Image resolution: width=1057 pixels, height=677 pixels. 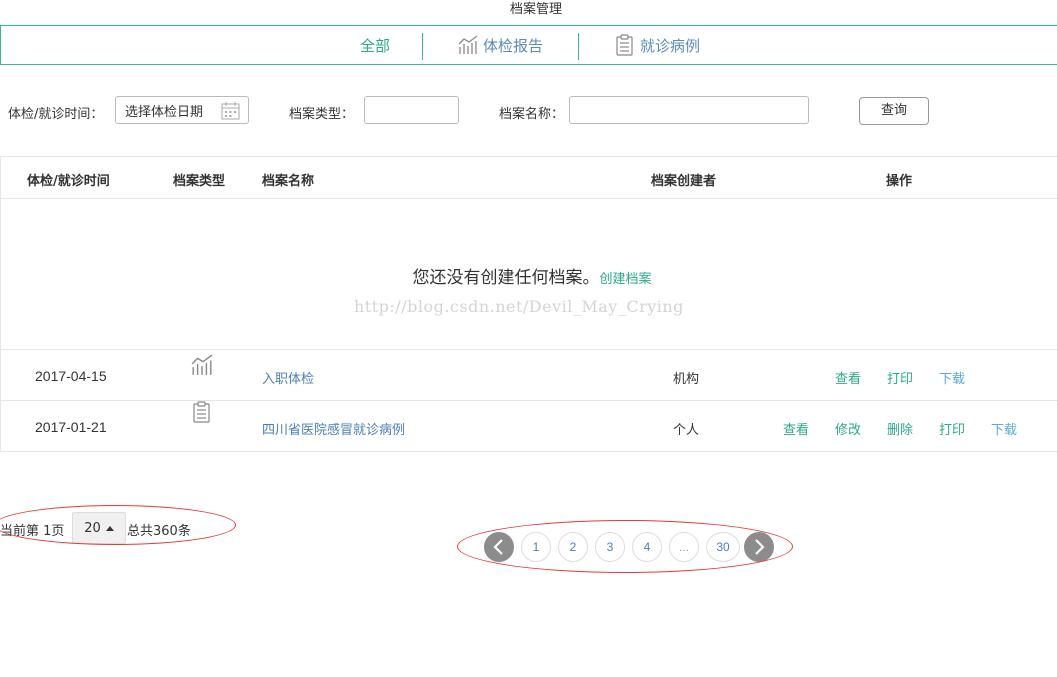 I want to click on time-filter-label: 体检/就诊时间：, so click(x=56, y=114).